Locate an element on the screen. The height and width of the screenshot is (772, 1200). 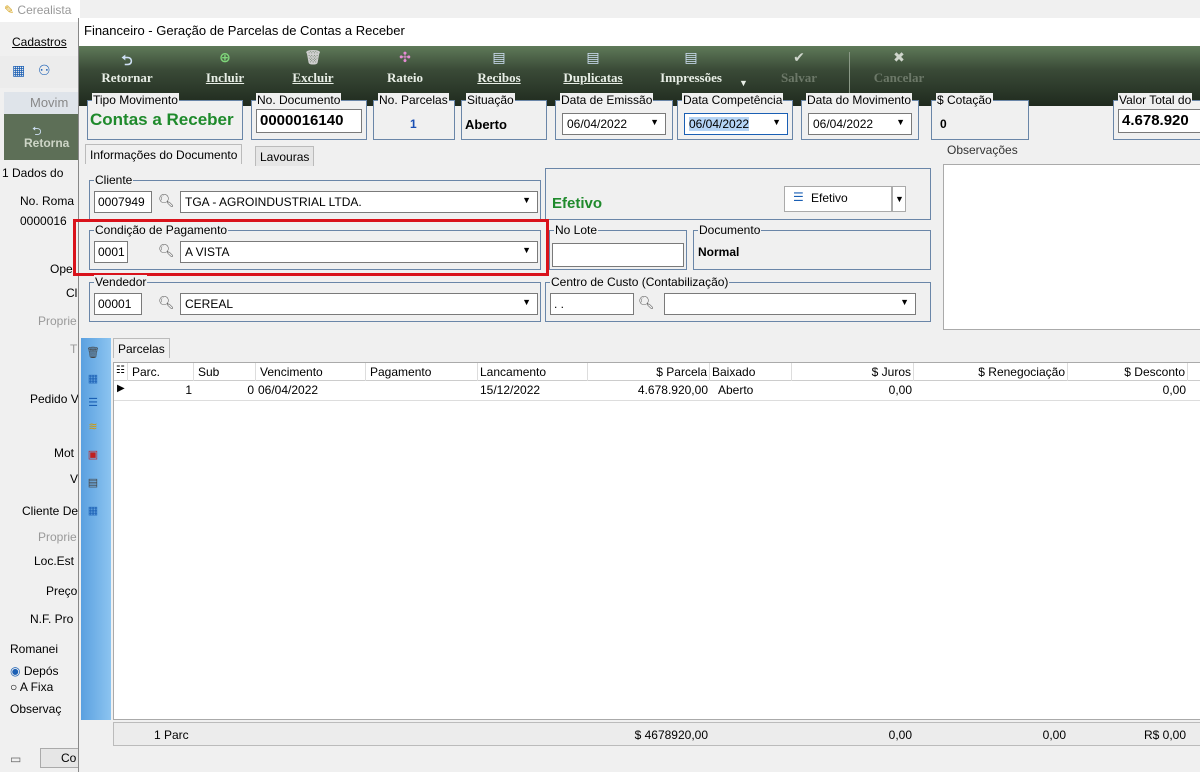
label: Valor Total do is located at coordinates (1155, 100).